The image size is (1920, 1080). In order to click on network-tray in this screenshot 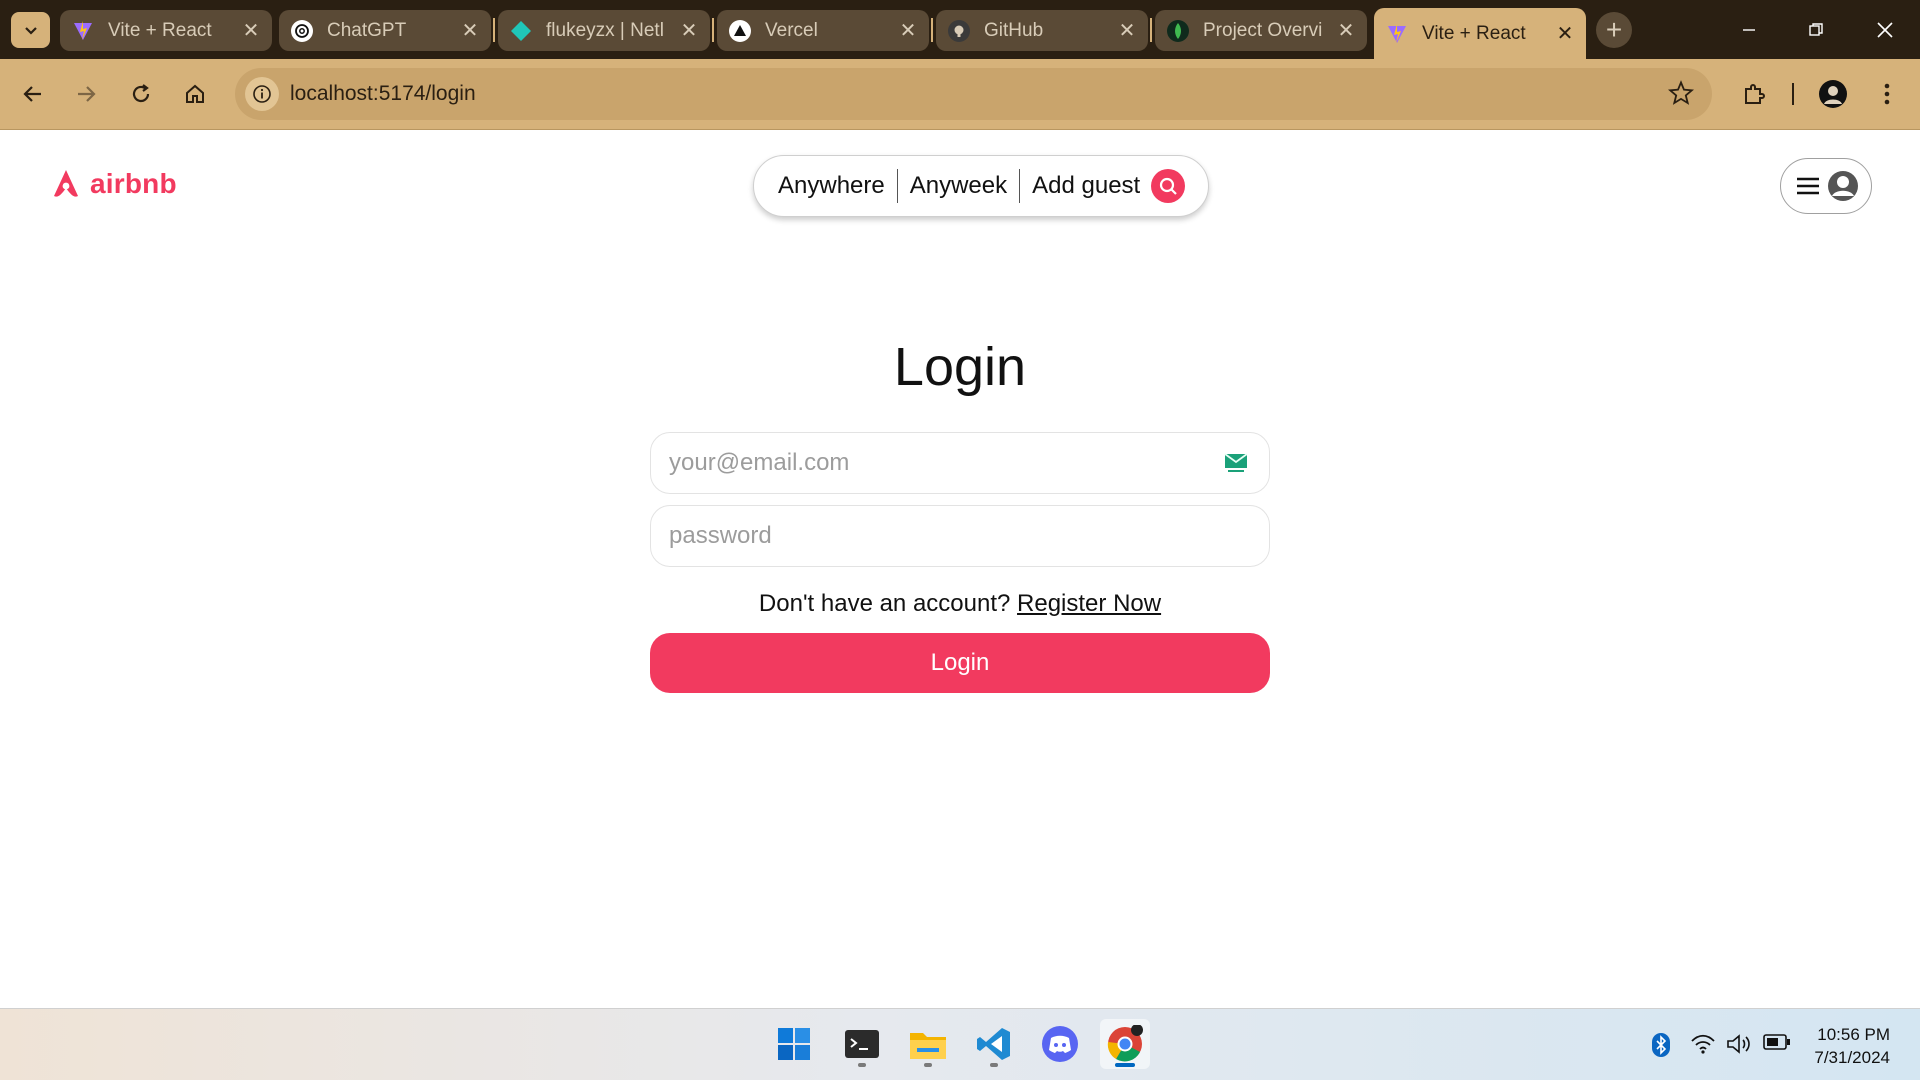, I will do `click(1703, 1044)`.